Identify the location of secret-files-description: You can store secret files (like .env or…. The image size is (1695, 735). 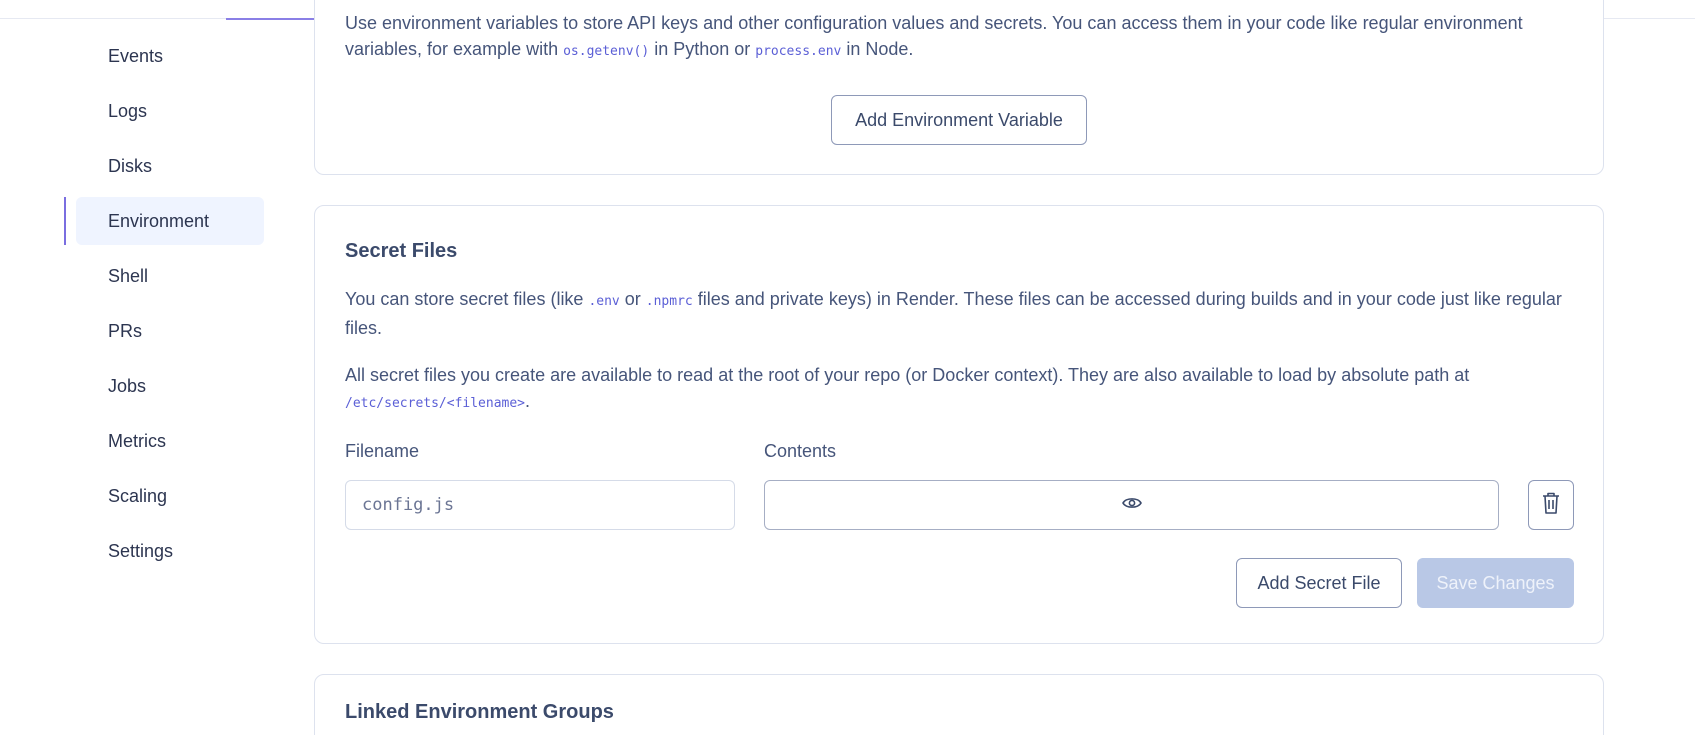
(953, 313).